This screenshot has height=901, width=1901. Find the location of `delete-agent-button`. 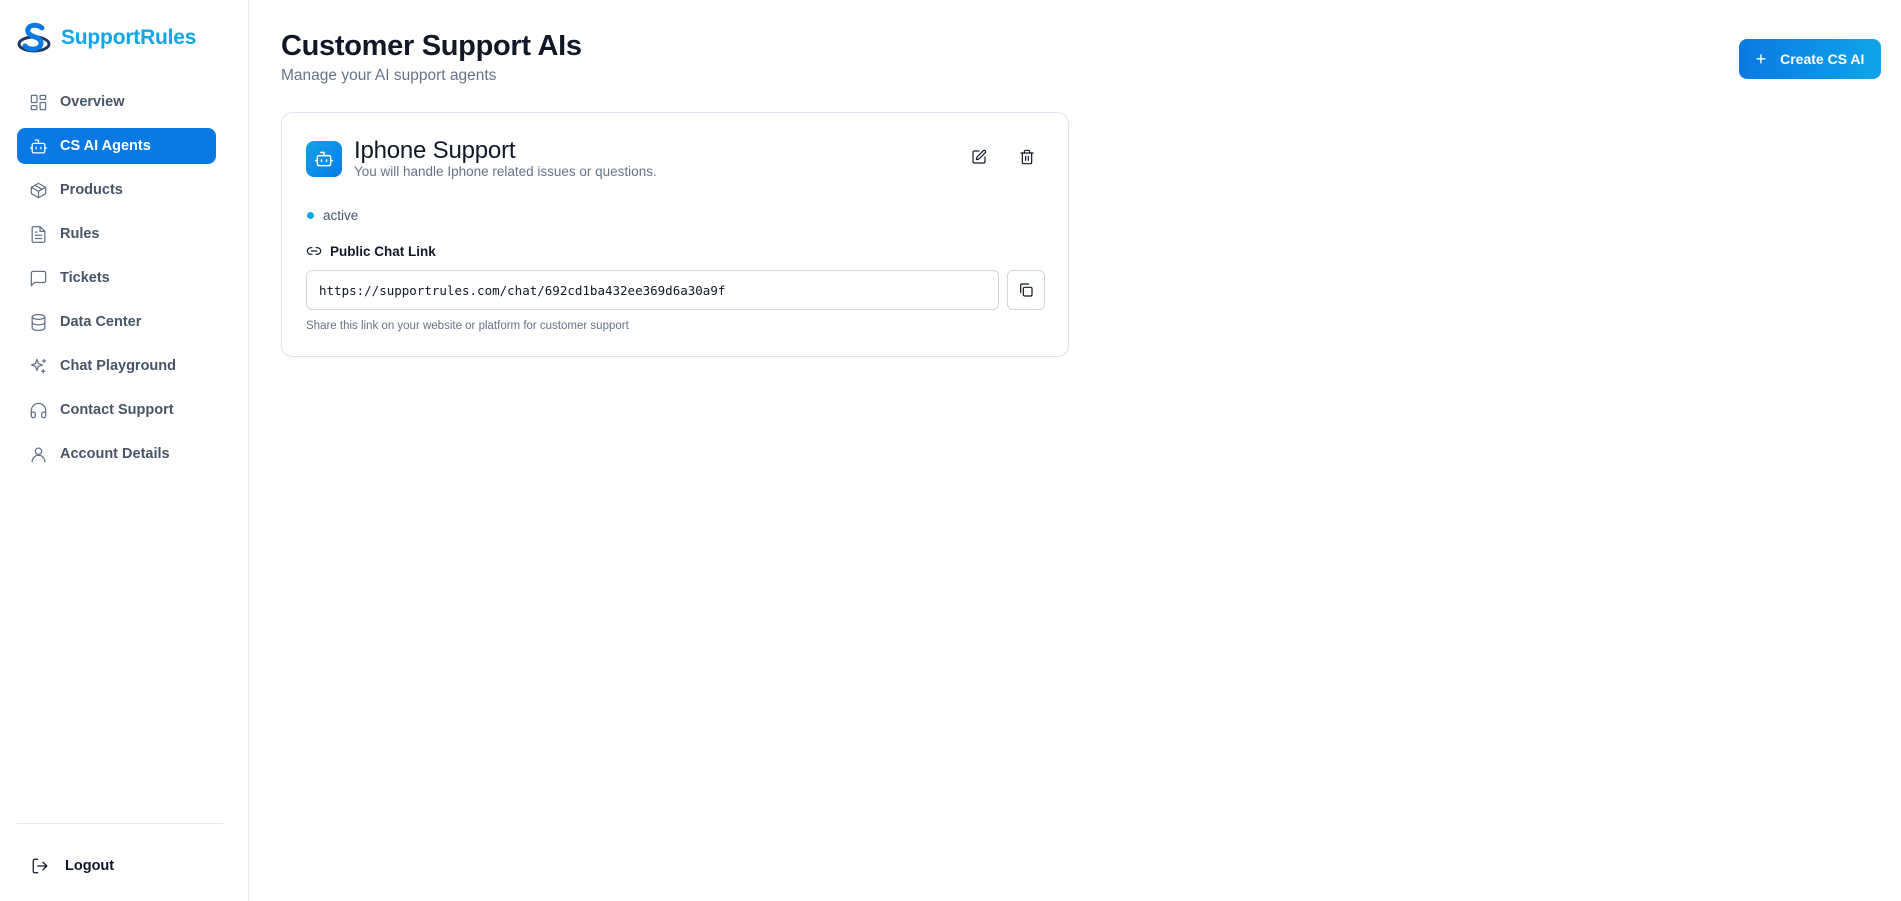

delete-agent-button is located at coordinates (1027, 157).